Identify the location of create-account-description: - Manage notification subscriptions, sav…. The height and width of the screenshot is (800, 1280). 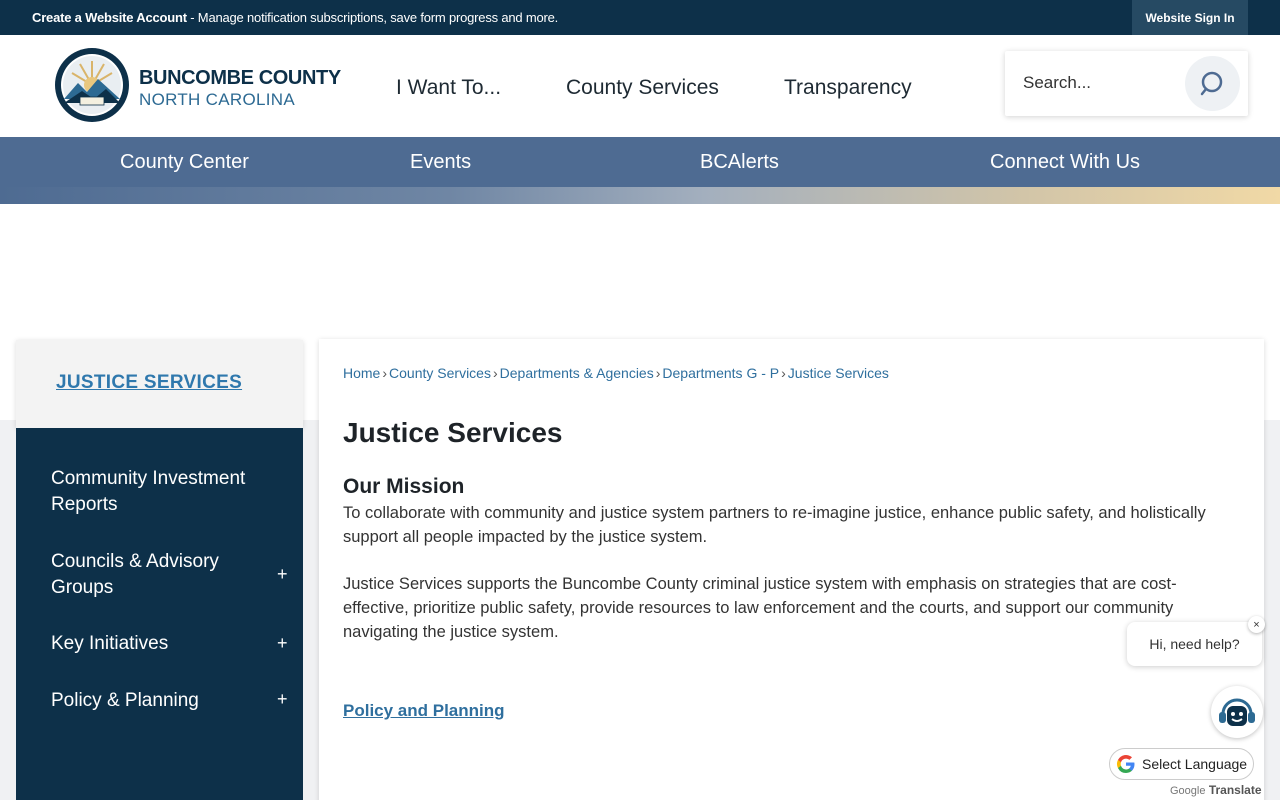
(372, 17).